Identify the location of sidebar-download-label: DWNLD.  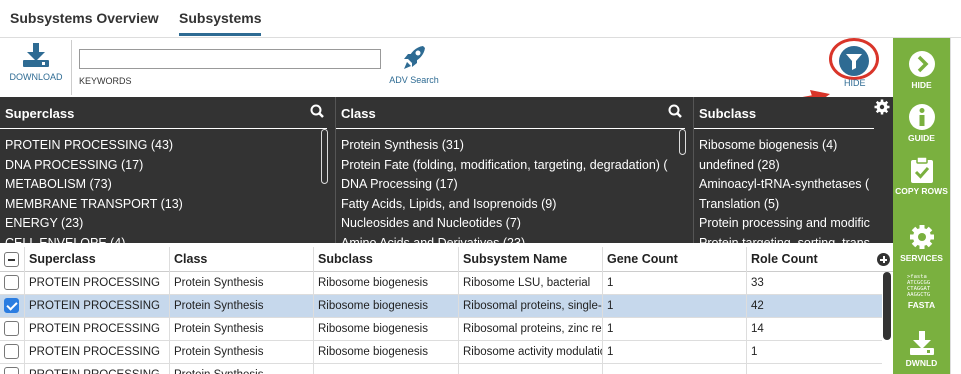
(921, 363).